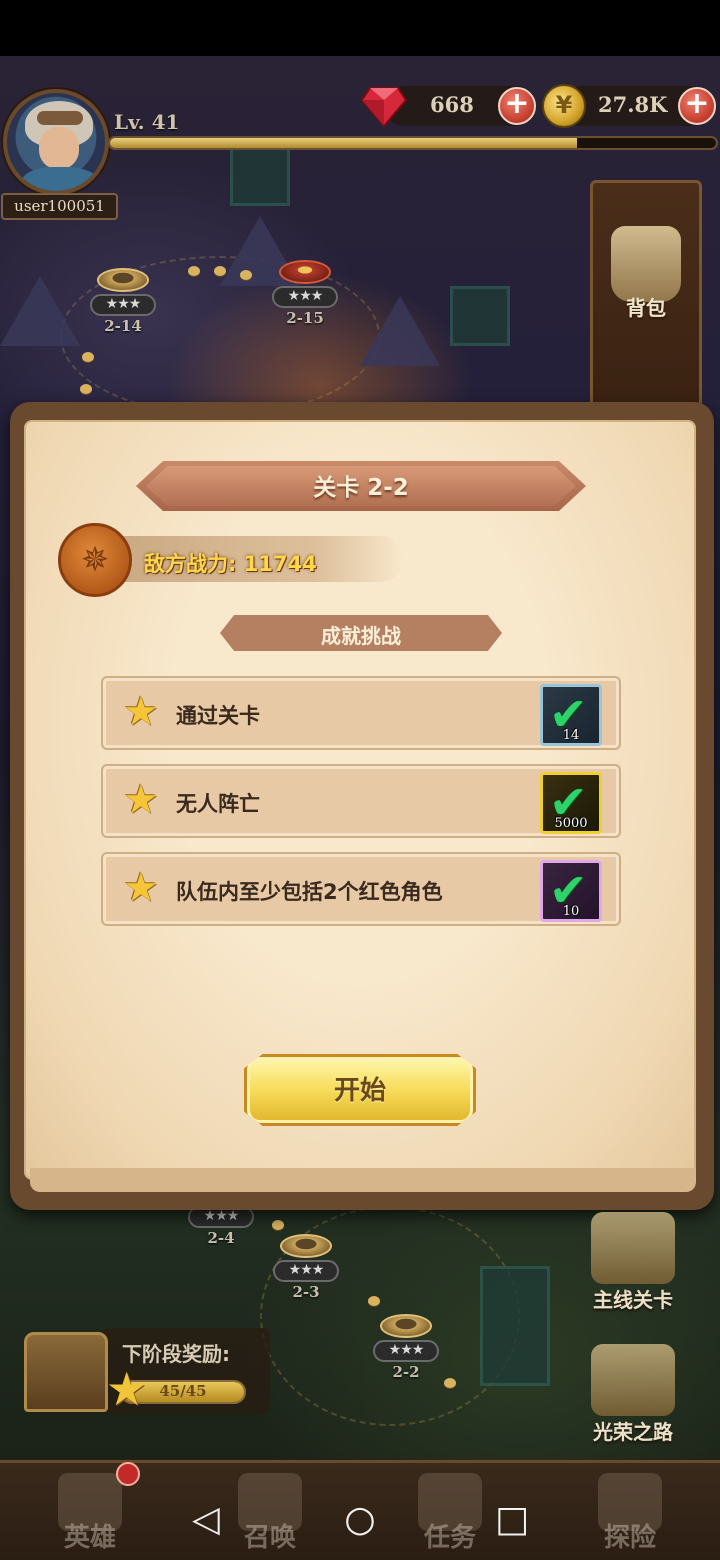  Describe the element at coordinates (697, 106) in the screenshot. I see `add-gold-button: +` at that location.